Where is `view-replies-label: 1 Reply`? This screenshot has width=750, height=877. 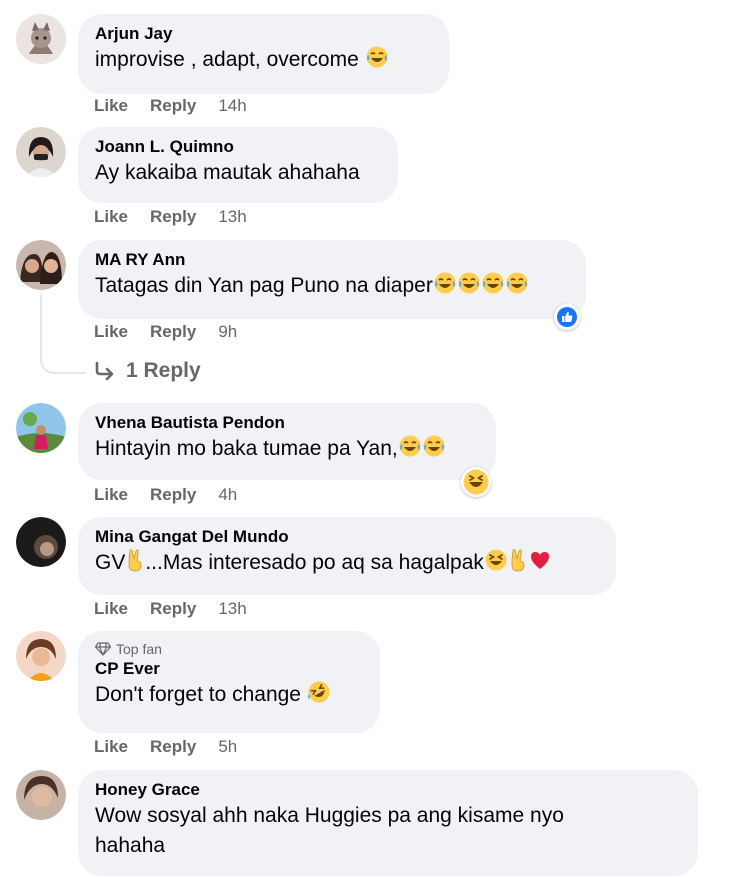 view-replies-label: 1 Reply is located at coordinates (163, 371).